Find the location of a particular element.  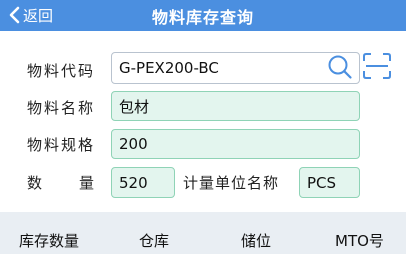

material-name-label: 物料名称 is located at coordinates (61, 108).